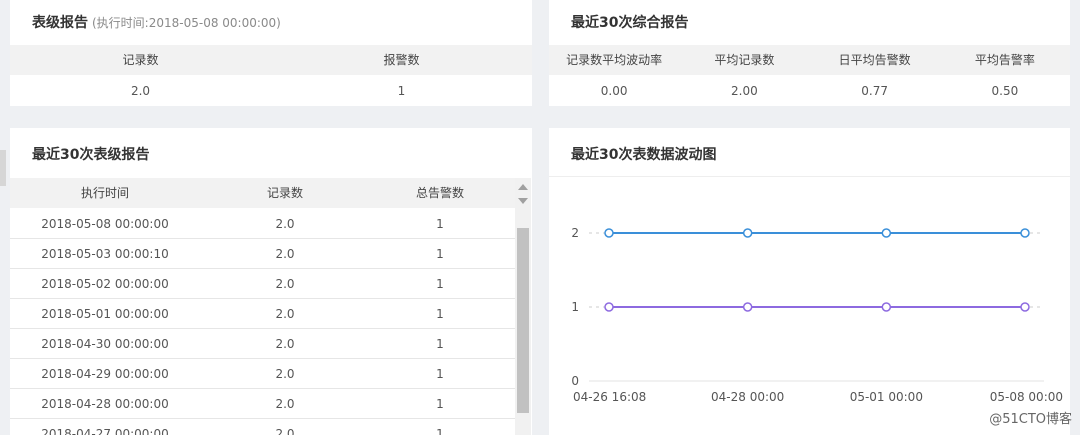 The height and width of the screenshot is (435, 1080). I want to click on table-report-title-text: 表级报告, so click(60, 23).